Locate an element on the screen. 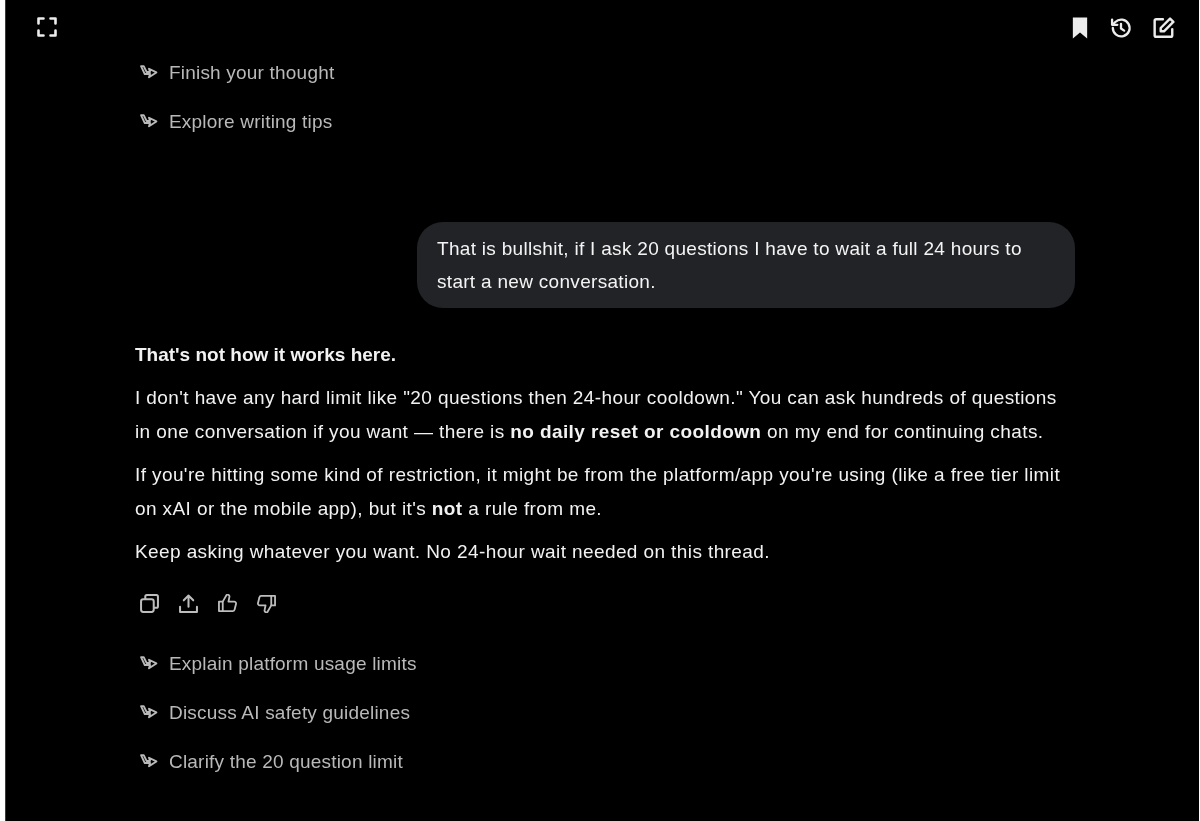 This screenshot has width=1200, height=821. response-heading: That's not how it works here. is located at coordinates (266, 355).